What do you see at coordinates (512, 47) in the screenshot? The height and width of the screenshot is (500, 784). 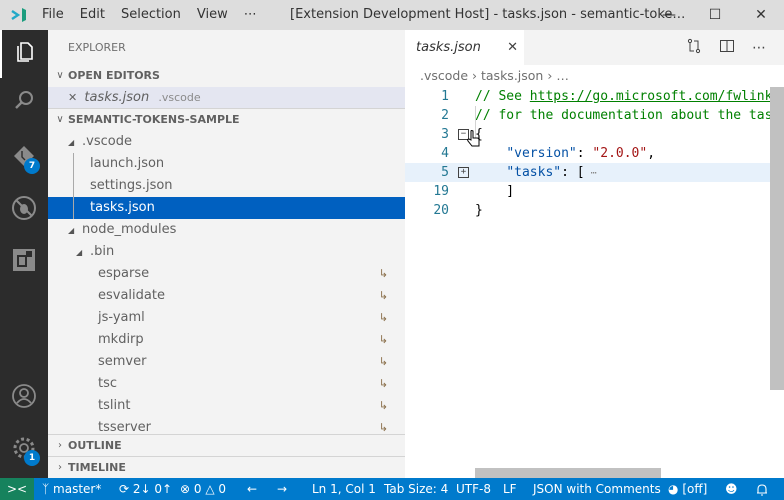 I see `close-tab-icon: ✕` at bounding box center [512, 47].